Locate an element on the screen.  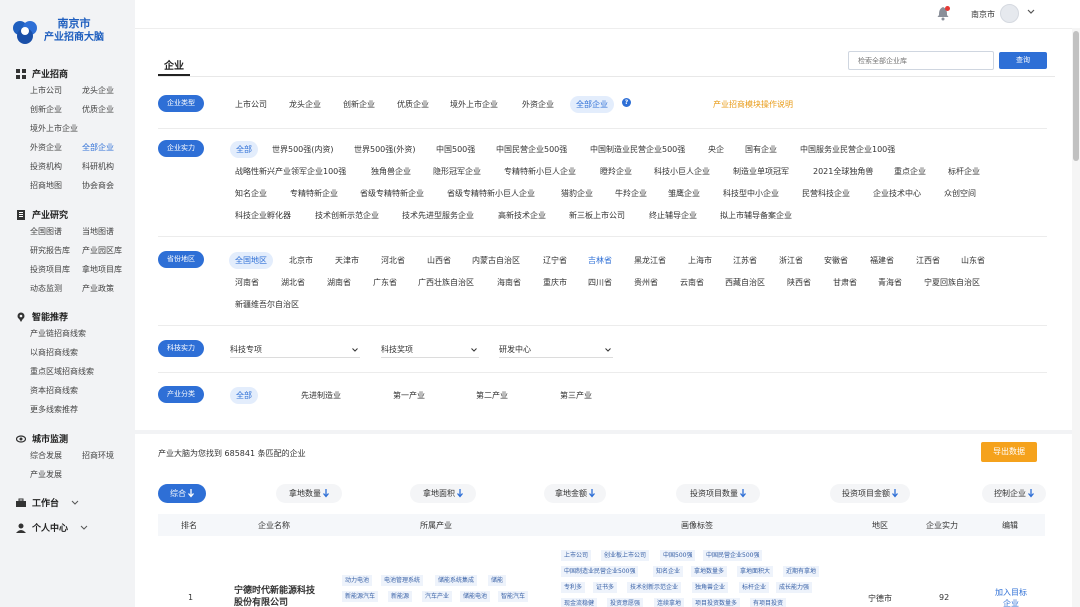
region-option: 福建省 is located at coordinates (882, 260).